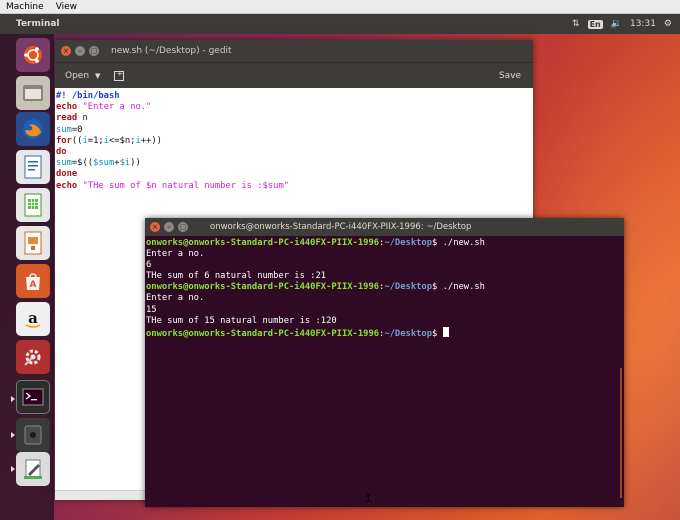 This screenshot has width=680, height=520. What do you see at coordinates (294, 130) in the screenshot?
I see `code-line: sum=0` at bounding box center [294, 130].